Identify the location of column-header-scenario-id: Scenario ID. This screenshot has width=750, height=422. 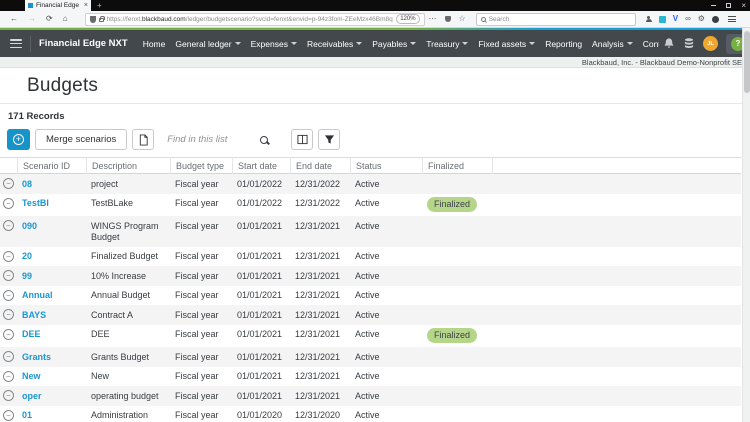
(51, 165).